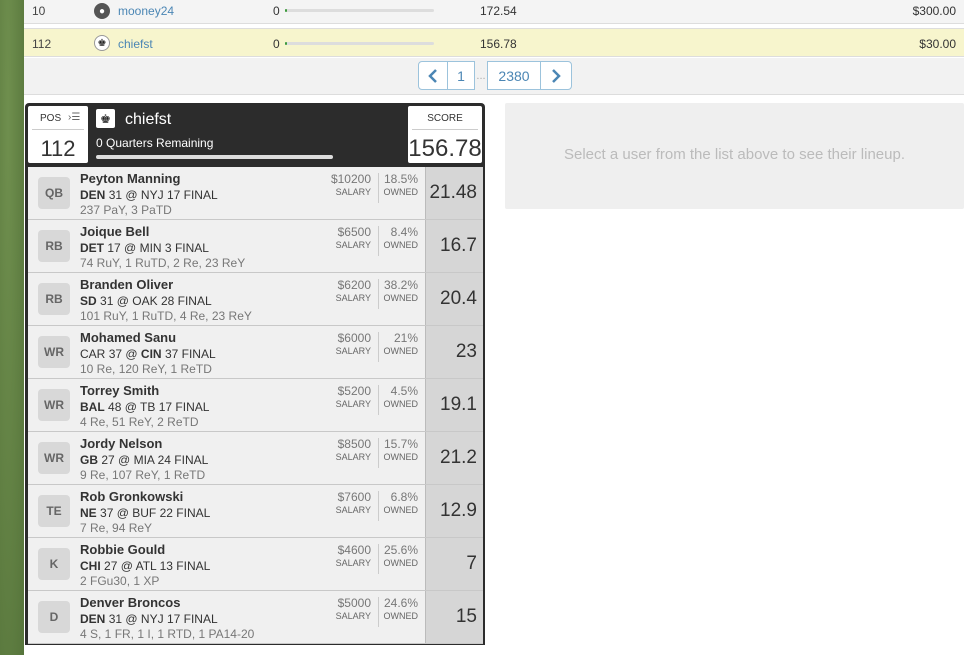 The width and height of the screenshot is (964, 655). What do you see at coordinates (166, 316) in the screenshot?
I see `player-stats: 101 RuY, 1 RuTD, 4 Re, 23 ReY` at bounding box center [166, 316].